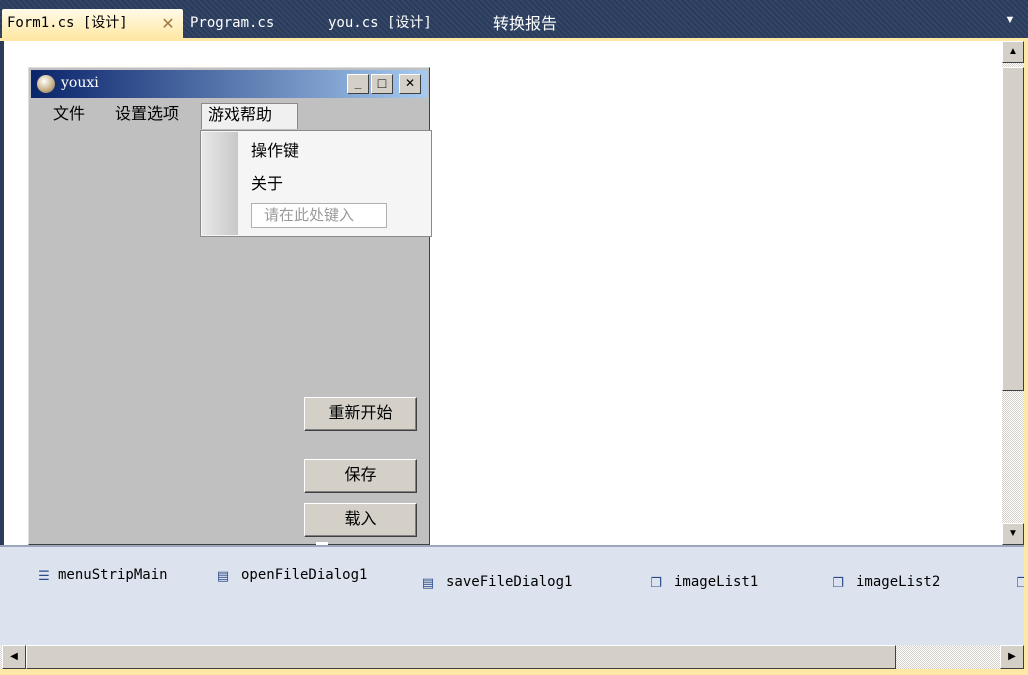 The height and width of the screenshot is (675, 1028). I want to click on tab-program-cs: Program.cs, so click(232, 23).